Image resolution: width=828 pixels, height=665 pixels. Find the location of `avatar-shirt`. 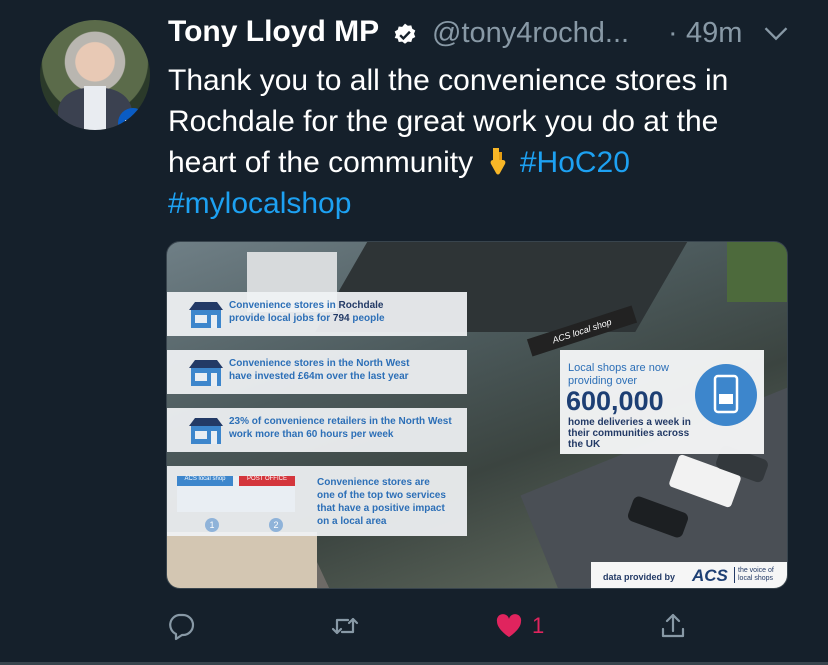

avatar-shirt is located at coordinates (95, 108).